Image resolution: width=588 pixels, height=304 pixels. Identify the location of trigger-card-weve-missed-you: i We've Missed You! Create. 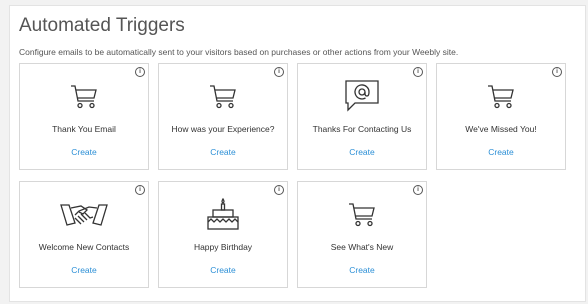
(501, 116).